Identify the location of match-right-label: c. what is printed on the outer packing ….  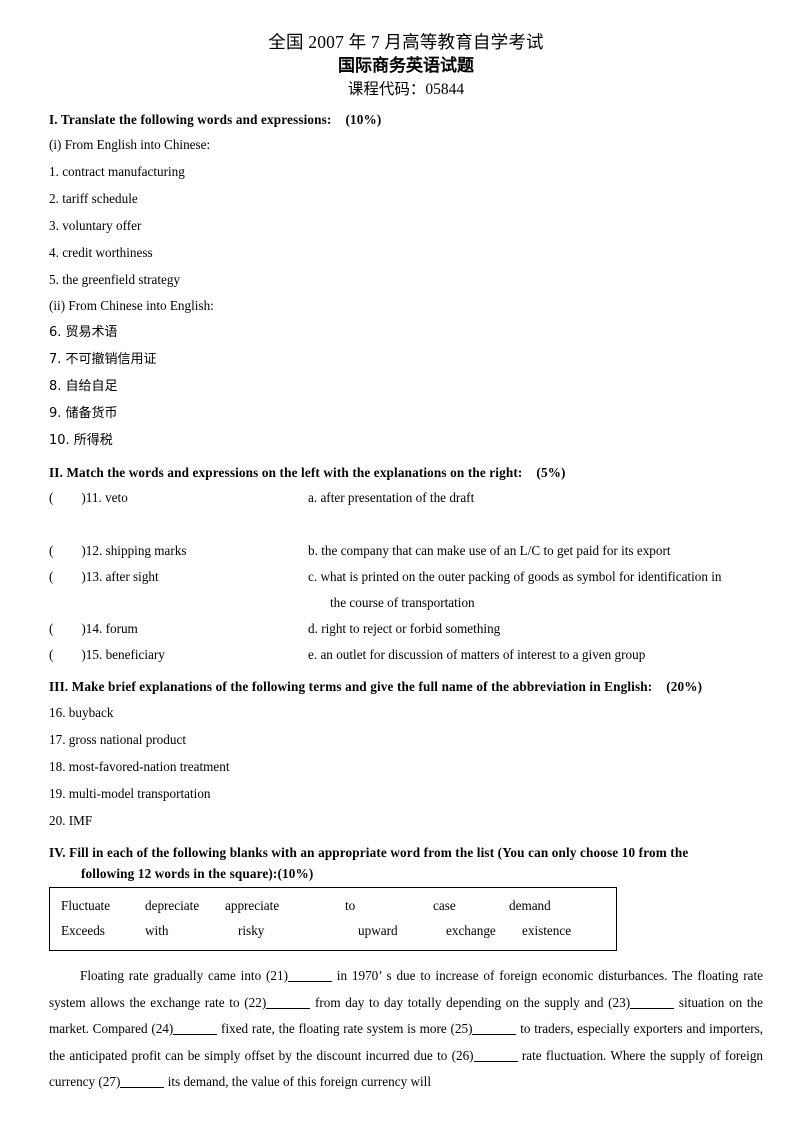
(515, 576).